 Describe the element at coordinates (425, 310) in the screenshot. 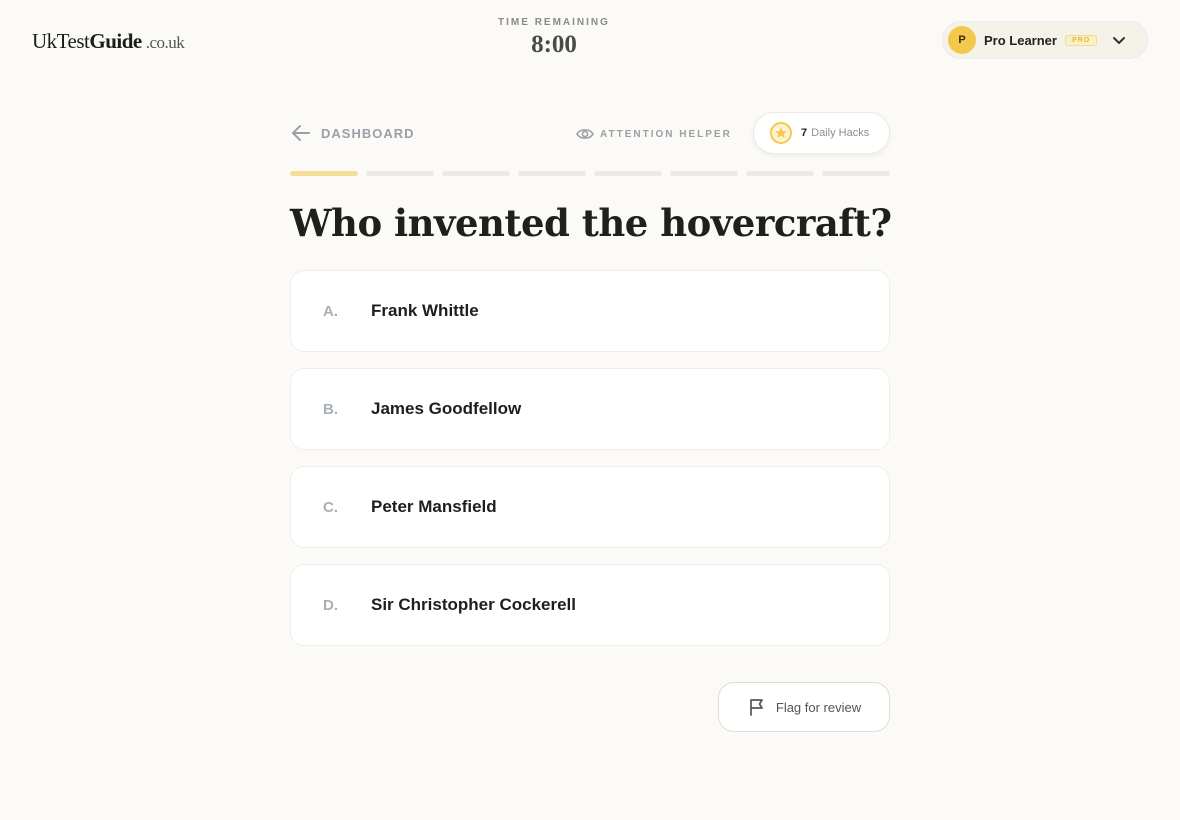

I see `answer-text: Frank Whittle` at that location.